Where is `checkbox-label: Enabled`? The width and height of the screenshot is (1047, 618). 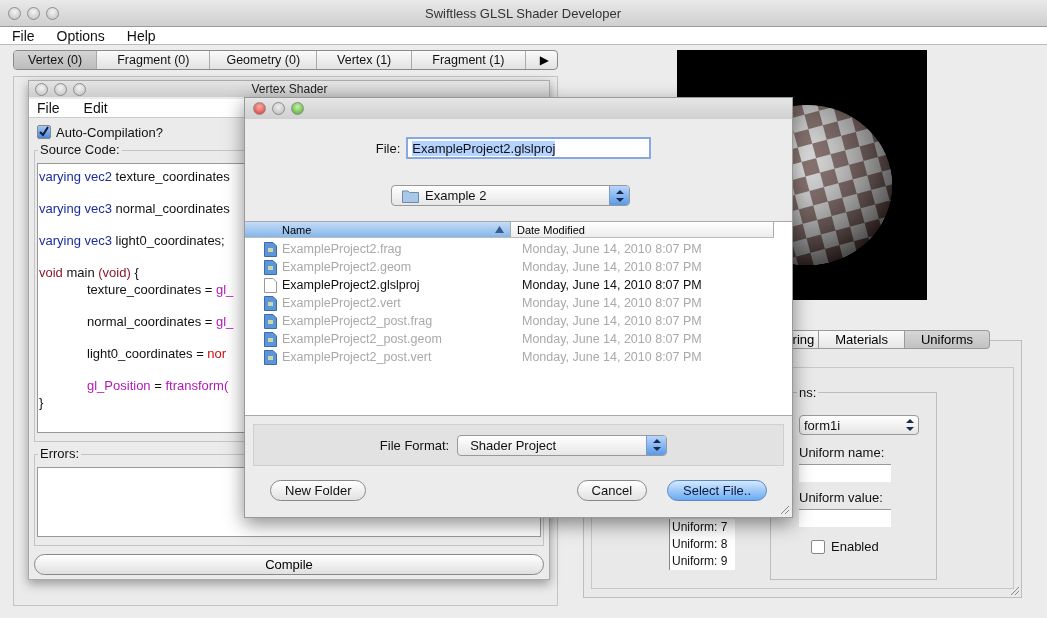
checkbox-label: Enabled is located at coordinates (855, 546).